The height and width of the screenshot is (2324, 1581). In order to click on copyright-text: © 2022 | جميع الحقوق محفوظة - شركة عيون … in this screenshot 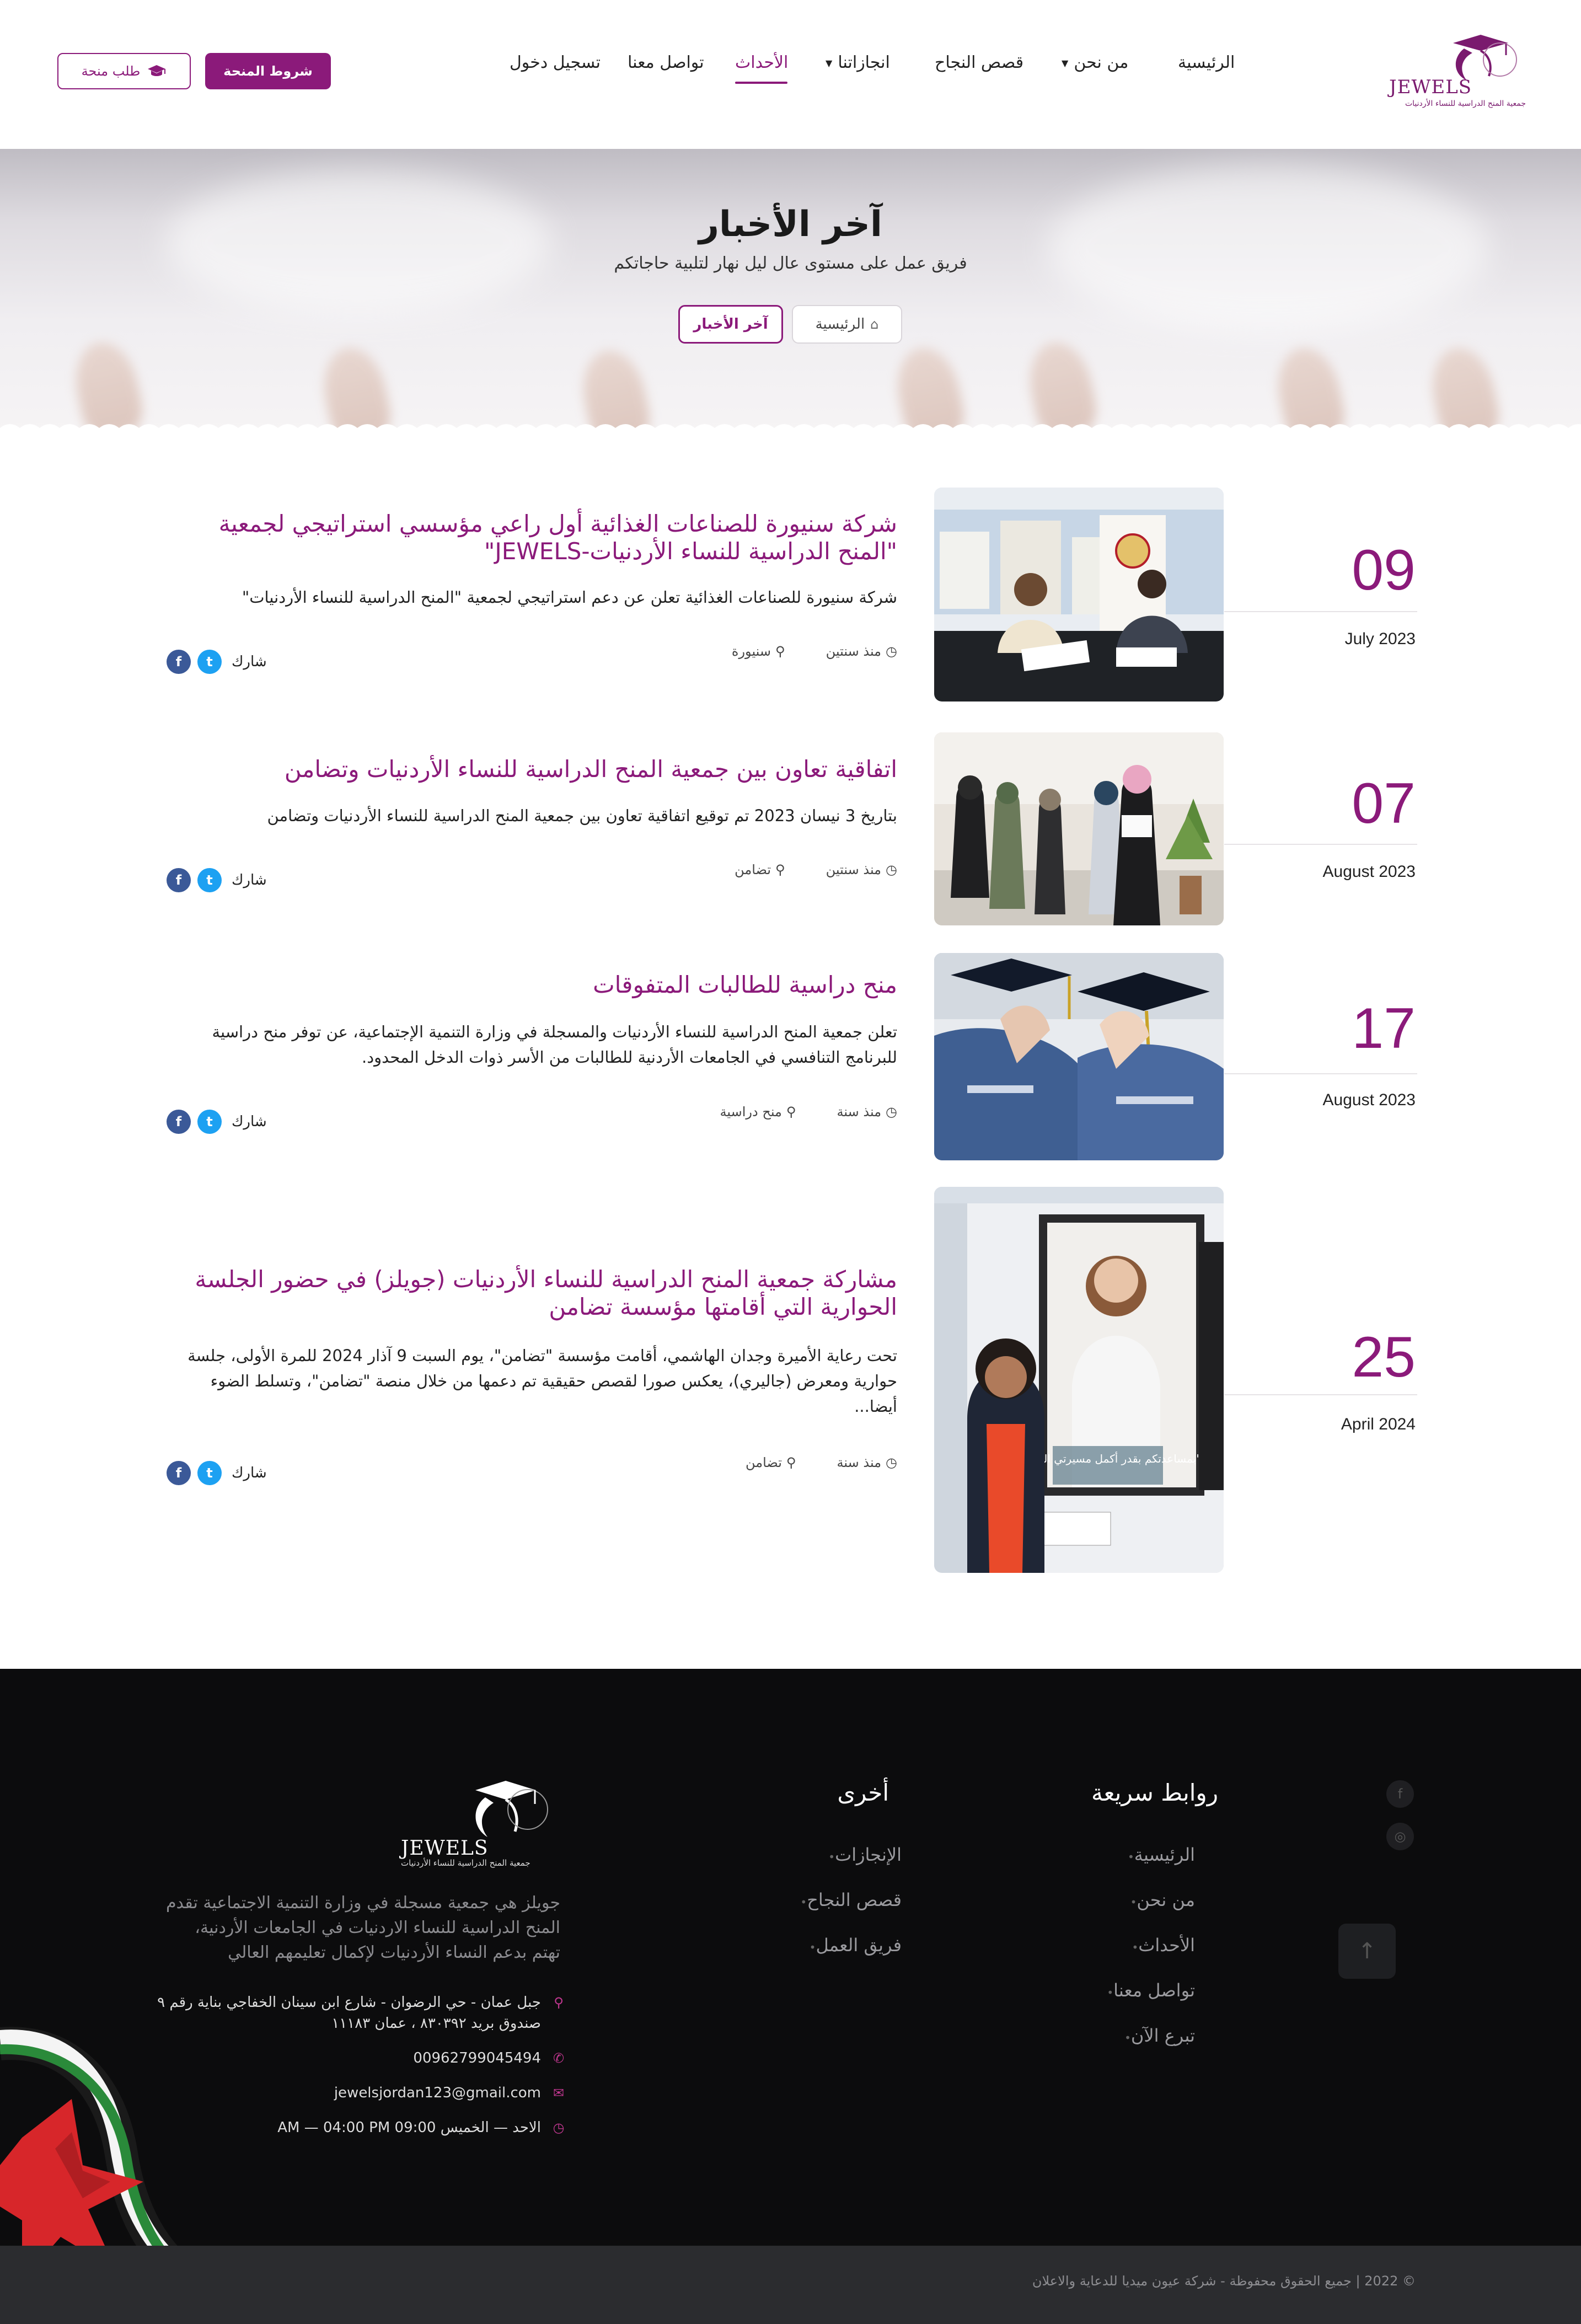, I will do `click(1224, 2281)`.